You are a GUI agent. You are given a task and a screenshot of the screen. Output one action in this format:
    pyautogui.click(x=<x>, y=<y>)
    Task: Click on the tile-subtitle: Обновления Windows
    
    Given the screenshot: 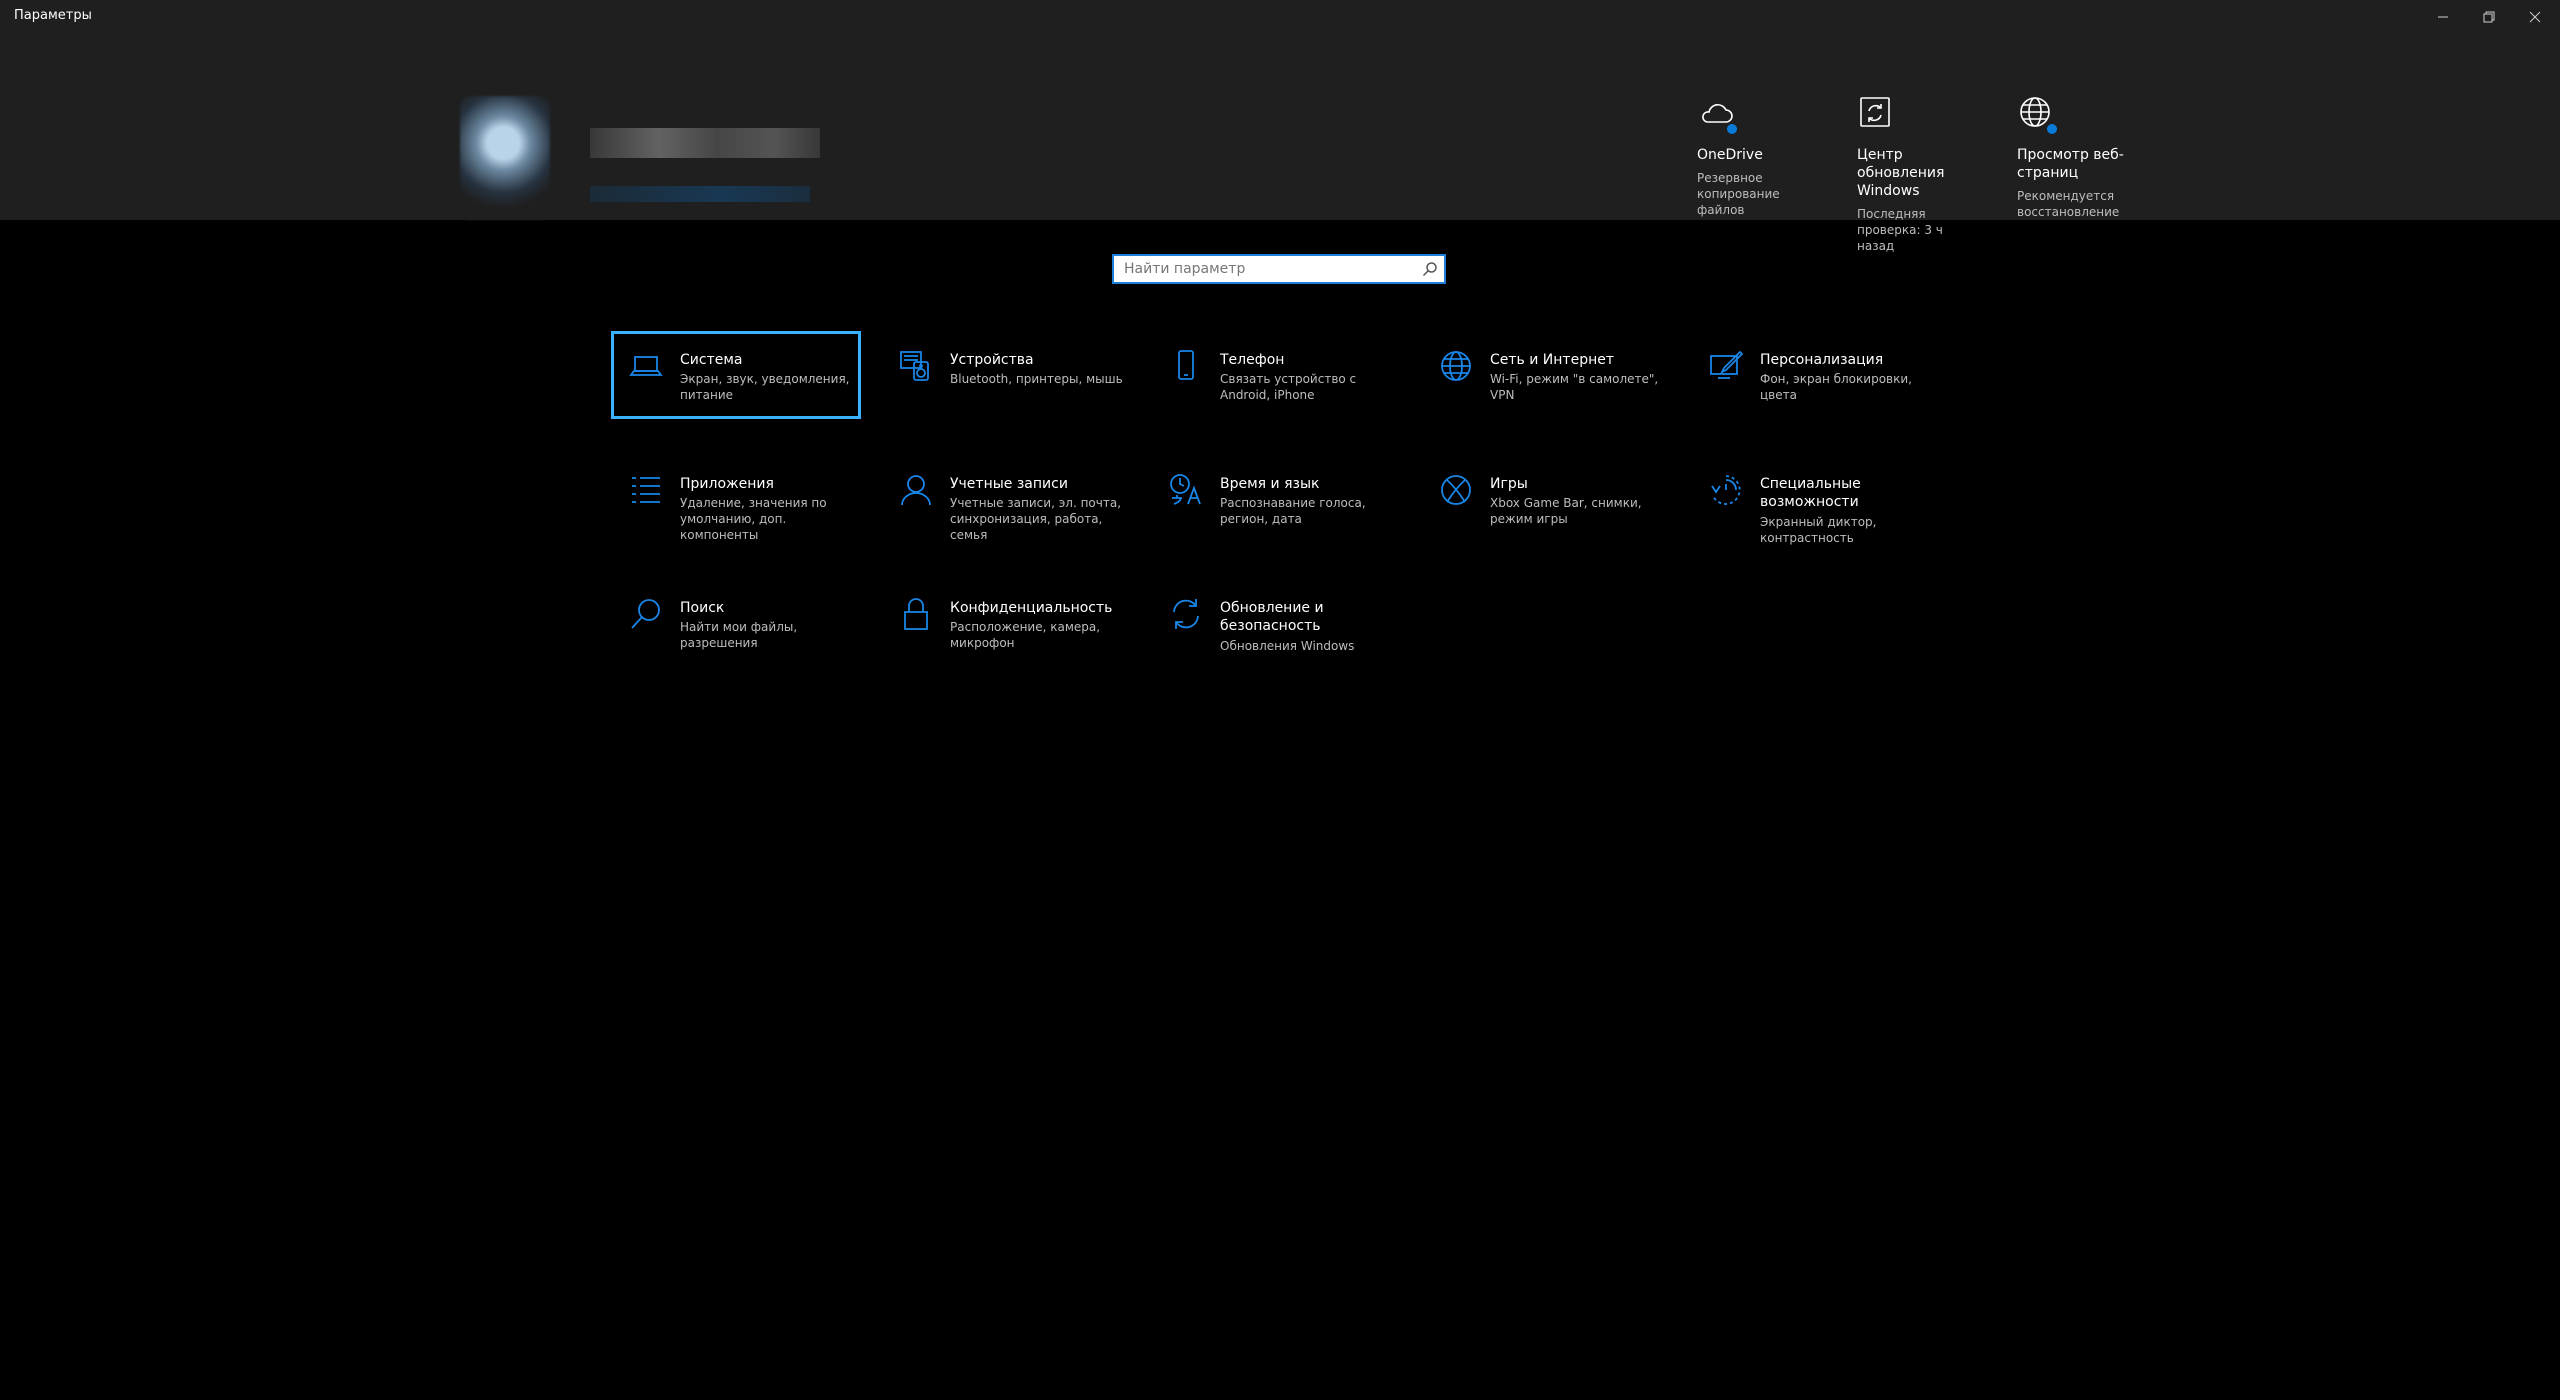 What is the action you would take?
    pyautogui.click(x=1287, y=646)
    